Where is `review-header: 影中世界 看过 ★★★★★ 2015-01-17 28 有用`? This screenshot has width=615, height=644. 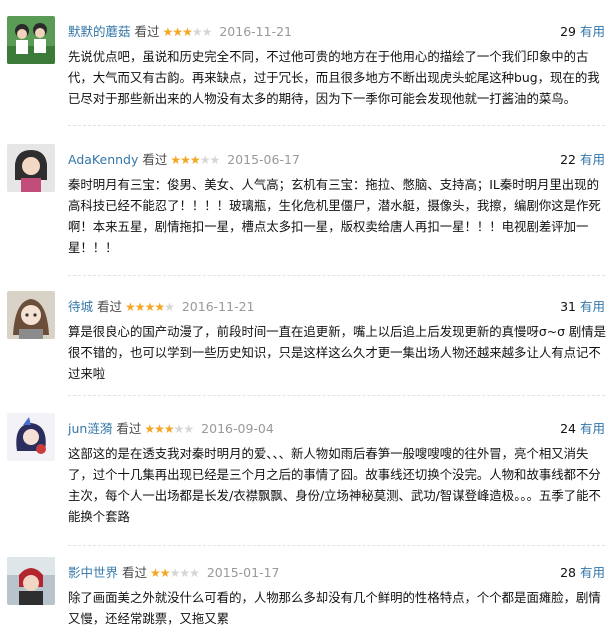 review-header: 影中世界 看过 ★★★★★ 2015-01-17 28 有用 is located at coordinates (336, 573).